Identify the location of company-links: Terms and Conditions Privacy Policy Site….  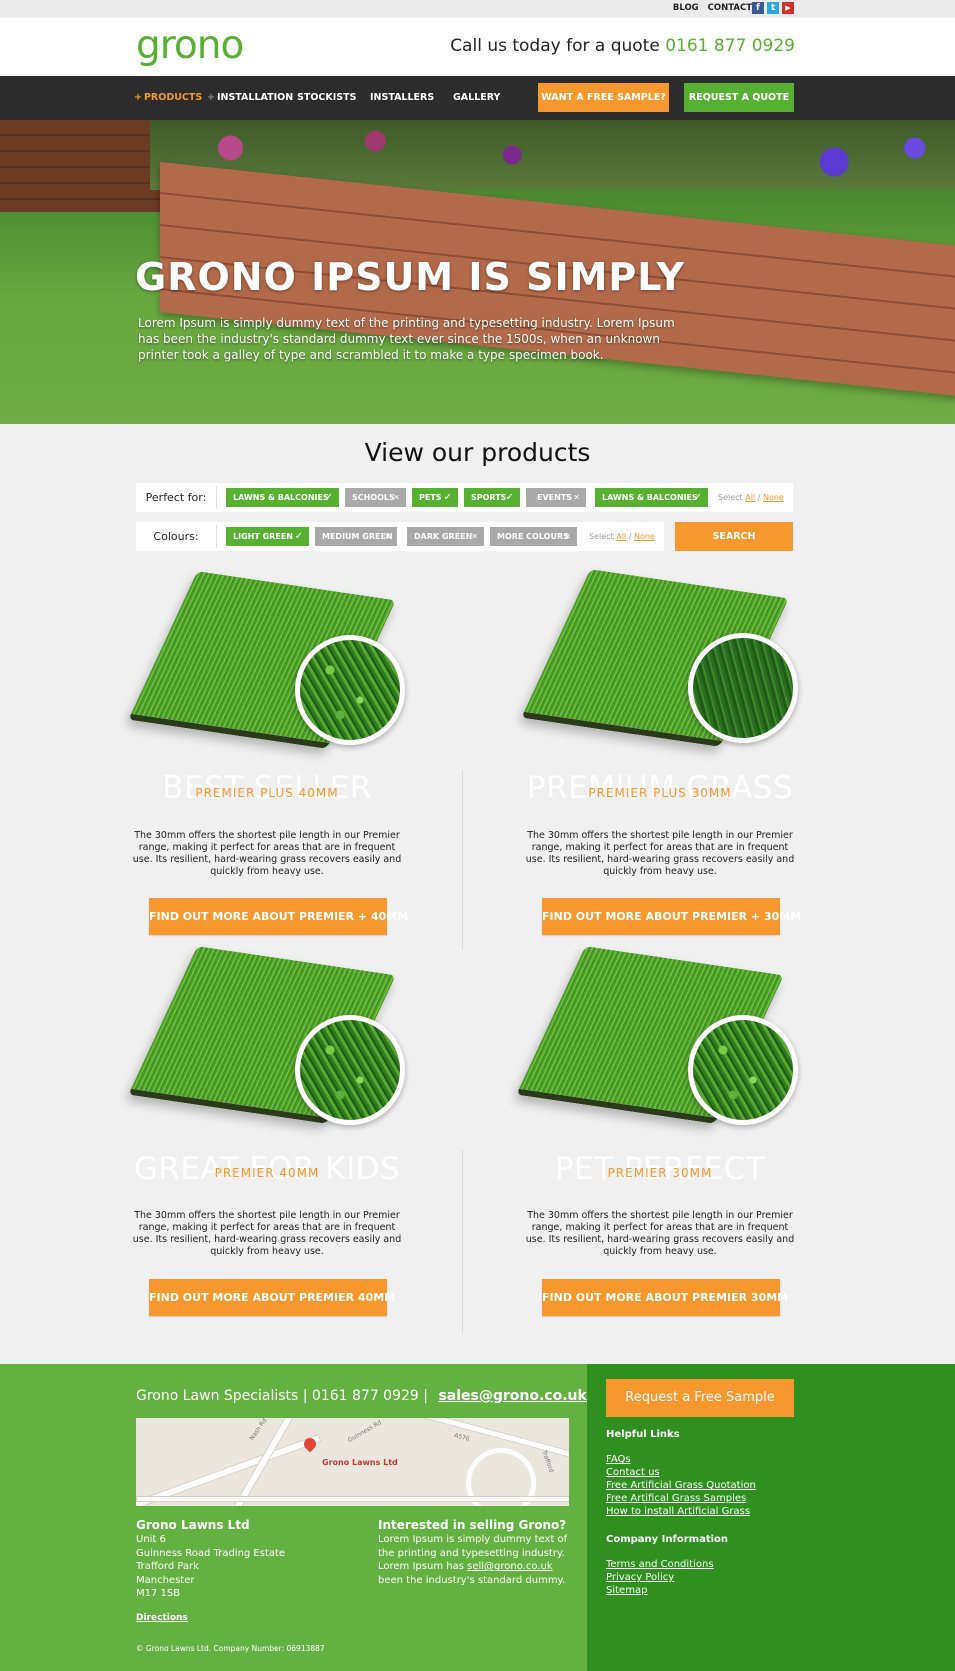
(660, 1577).